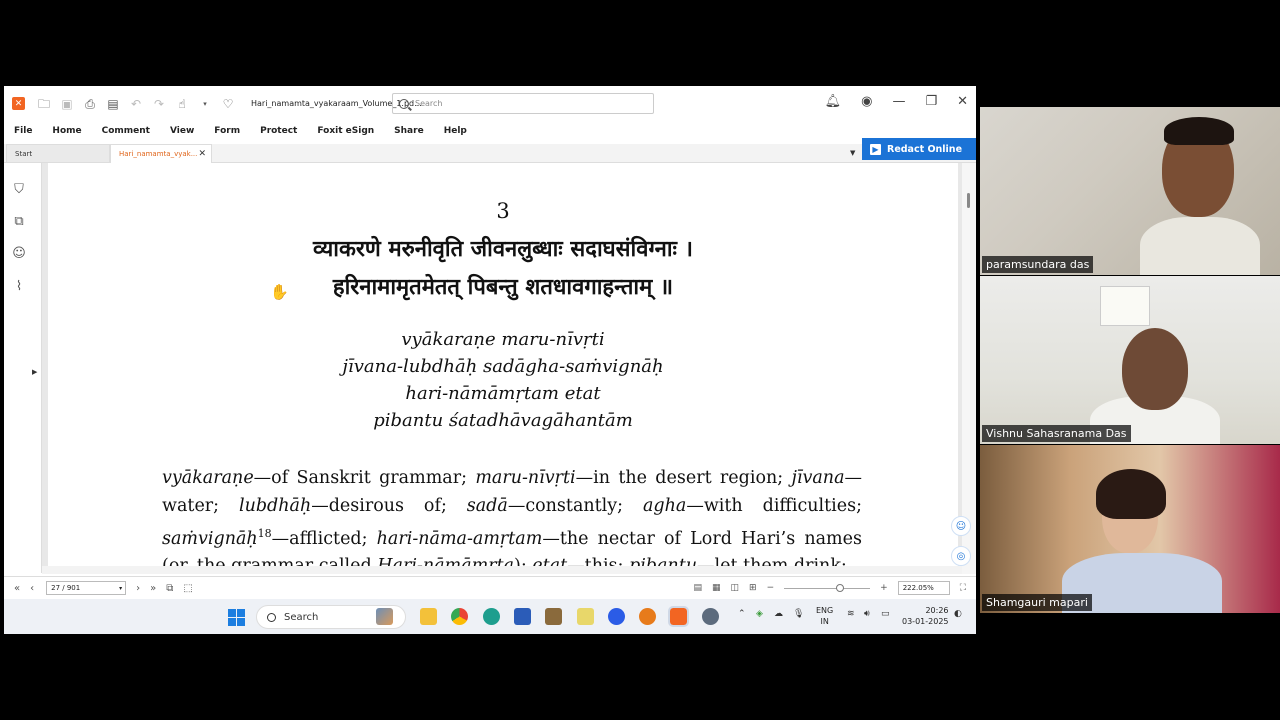  What do you see at coordinates (937, 610) in the screenshot?
I see `clock-time: 20:26` at bounding box center [937, 610].